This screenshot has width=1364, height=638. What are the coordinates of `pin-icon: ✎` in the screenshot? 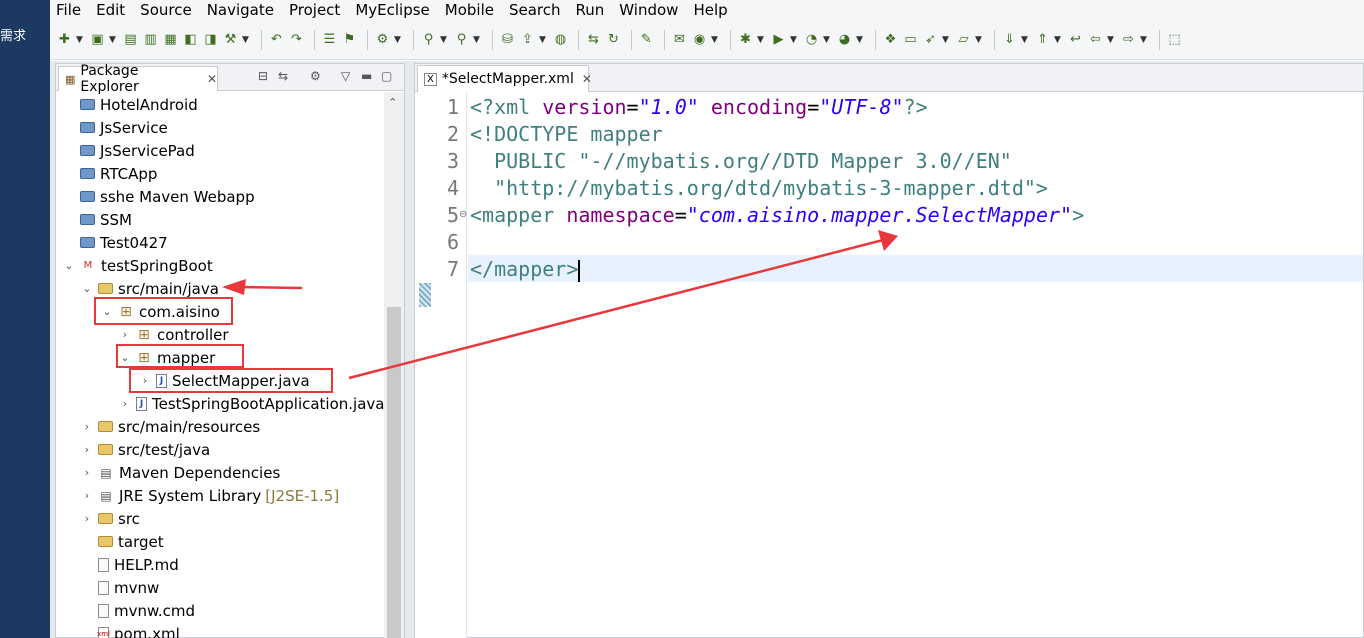 It's located at (646, 39).